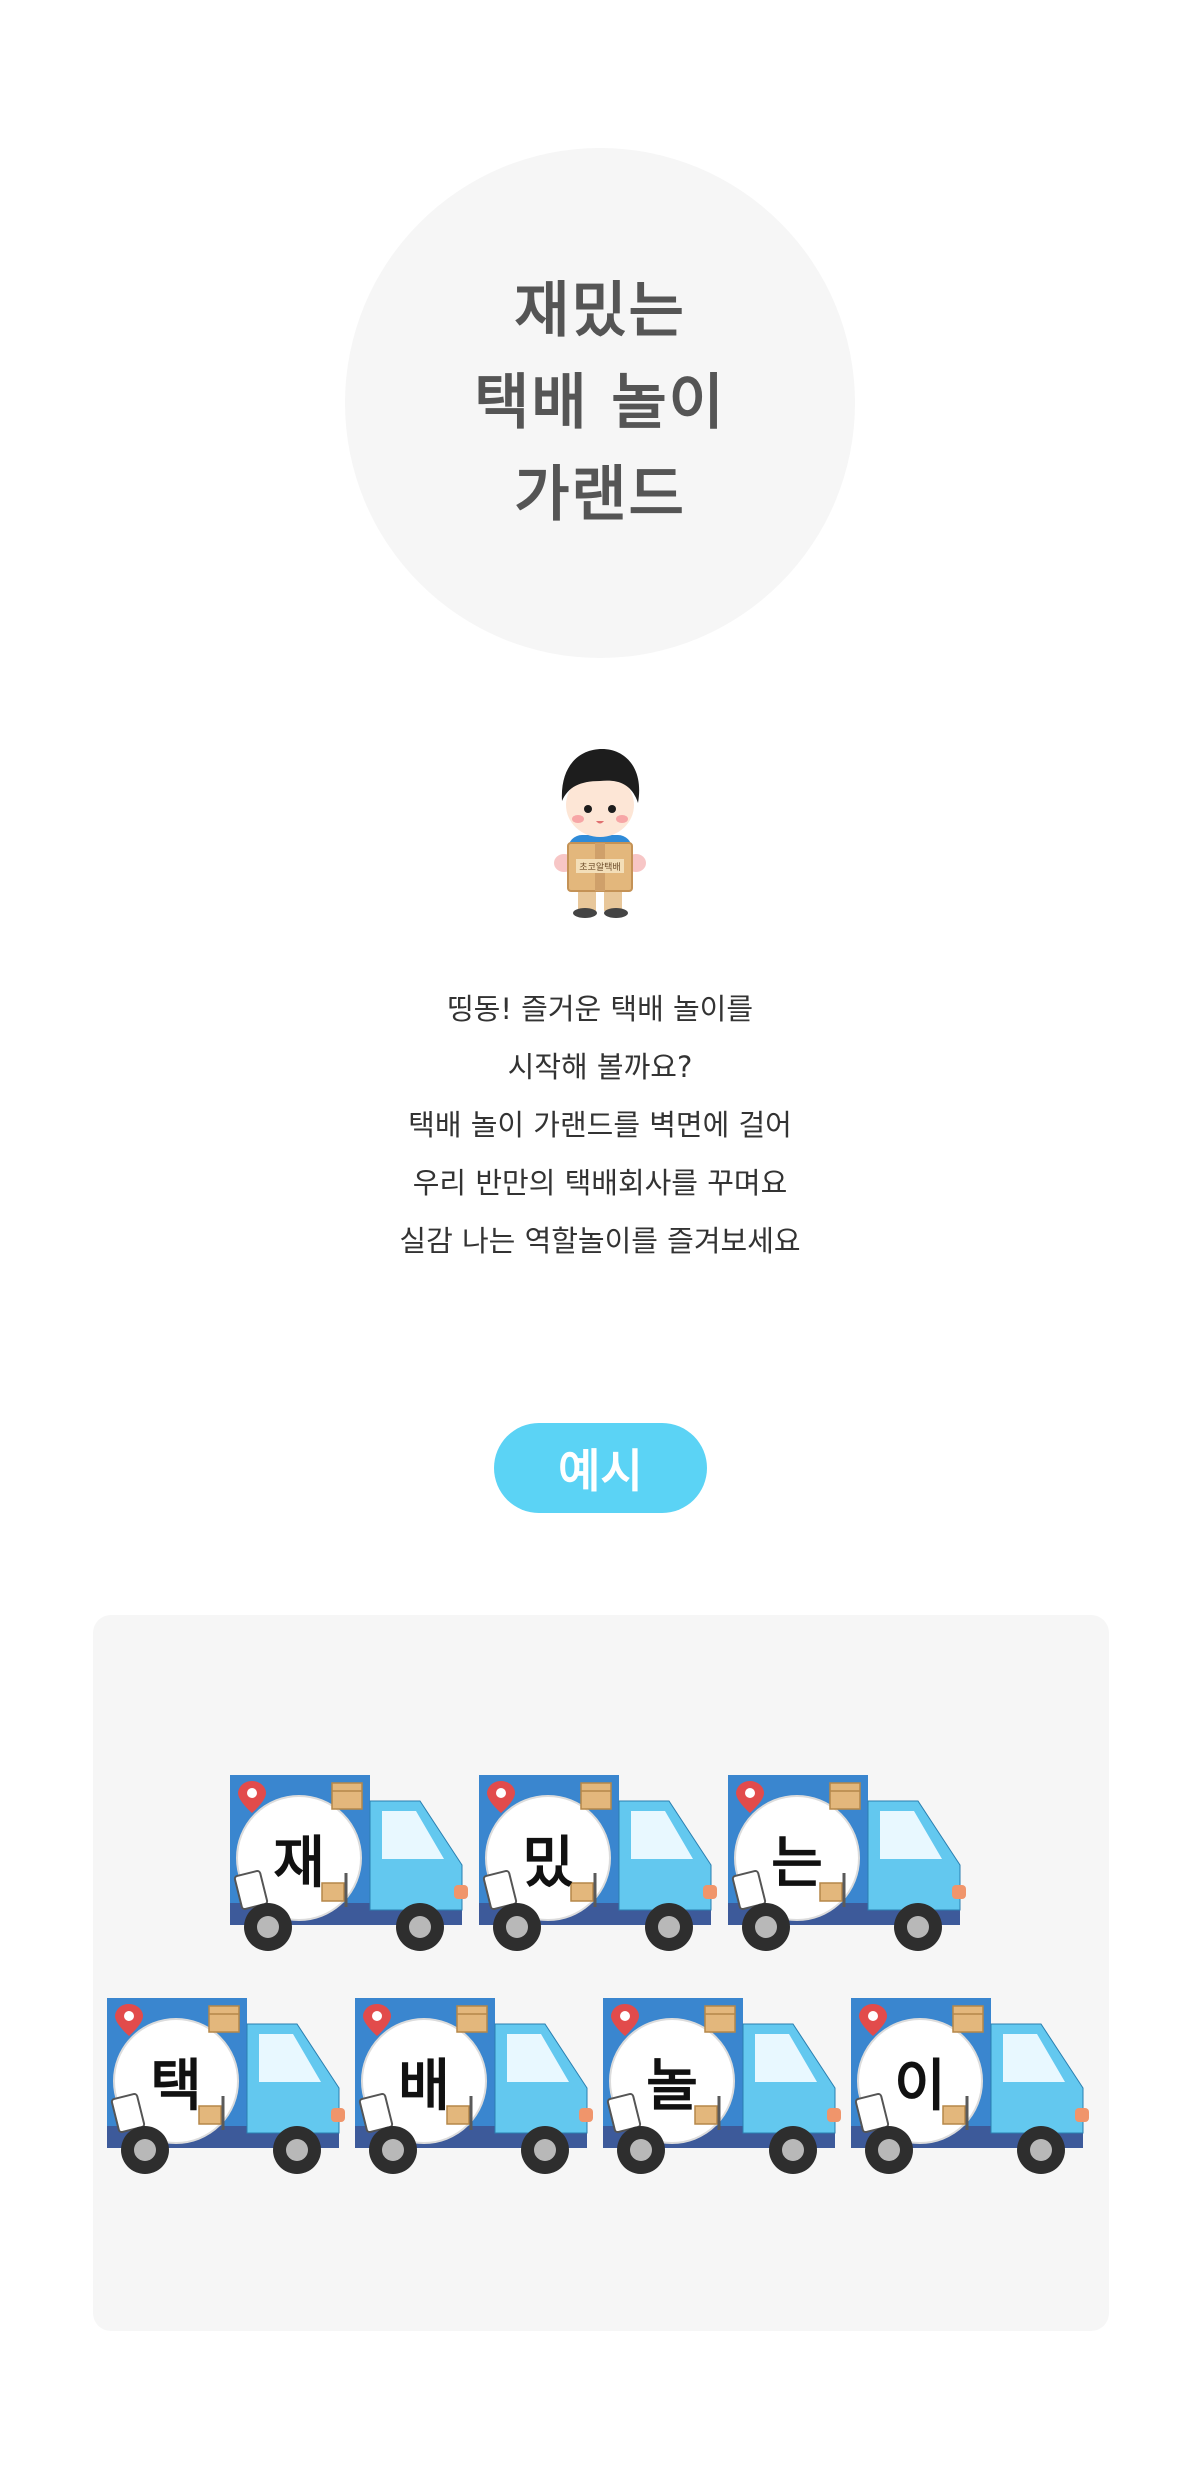 The height and width of the screenshot is (2473, 1200). I want to click on example-label: 예시, so click(600, 1471).